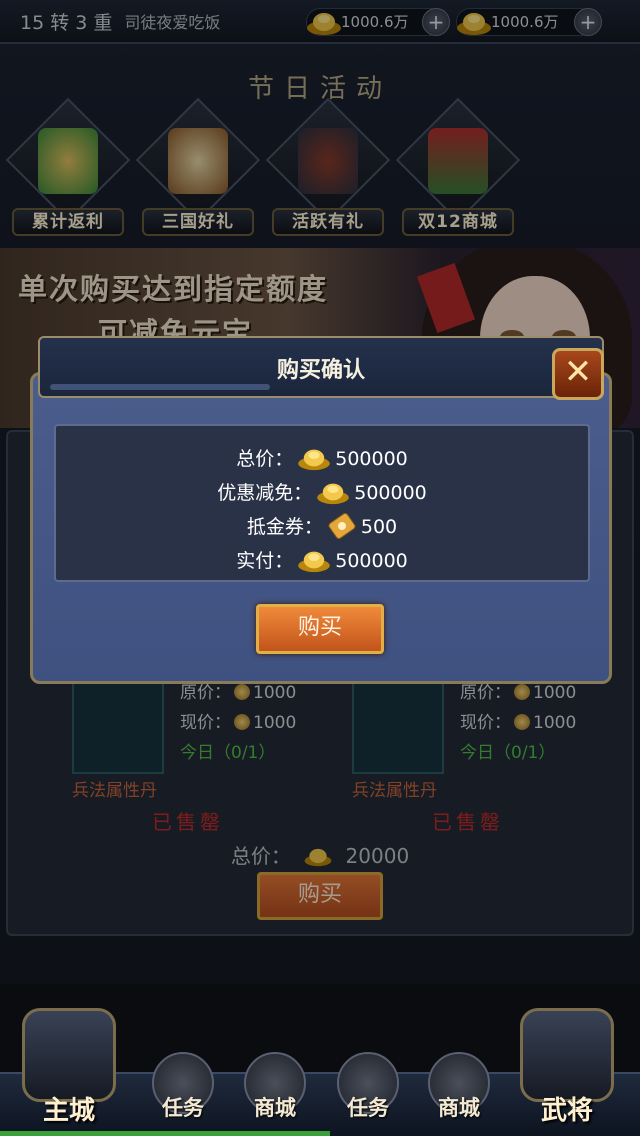 This screenshot has width=640, height=1136. Describe the element at coordinates (368, 1088) in the screenshot. I see `nav-task-button-2: 任务` at that location.